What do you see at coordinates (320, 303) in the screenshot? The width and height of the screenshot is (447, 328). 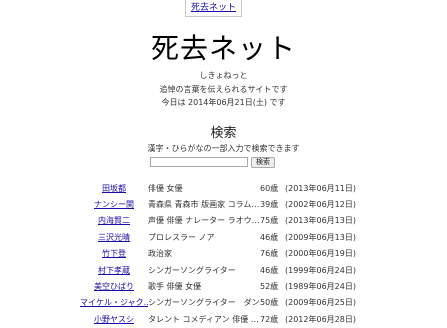 I see `person-death-date: (2009年06月25日)` at bounding box center [320, 303].